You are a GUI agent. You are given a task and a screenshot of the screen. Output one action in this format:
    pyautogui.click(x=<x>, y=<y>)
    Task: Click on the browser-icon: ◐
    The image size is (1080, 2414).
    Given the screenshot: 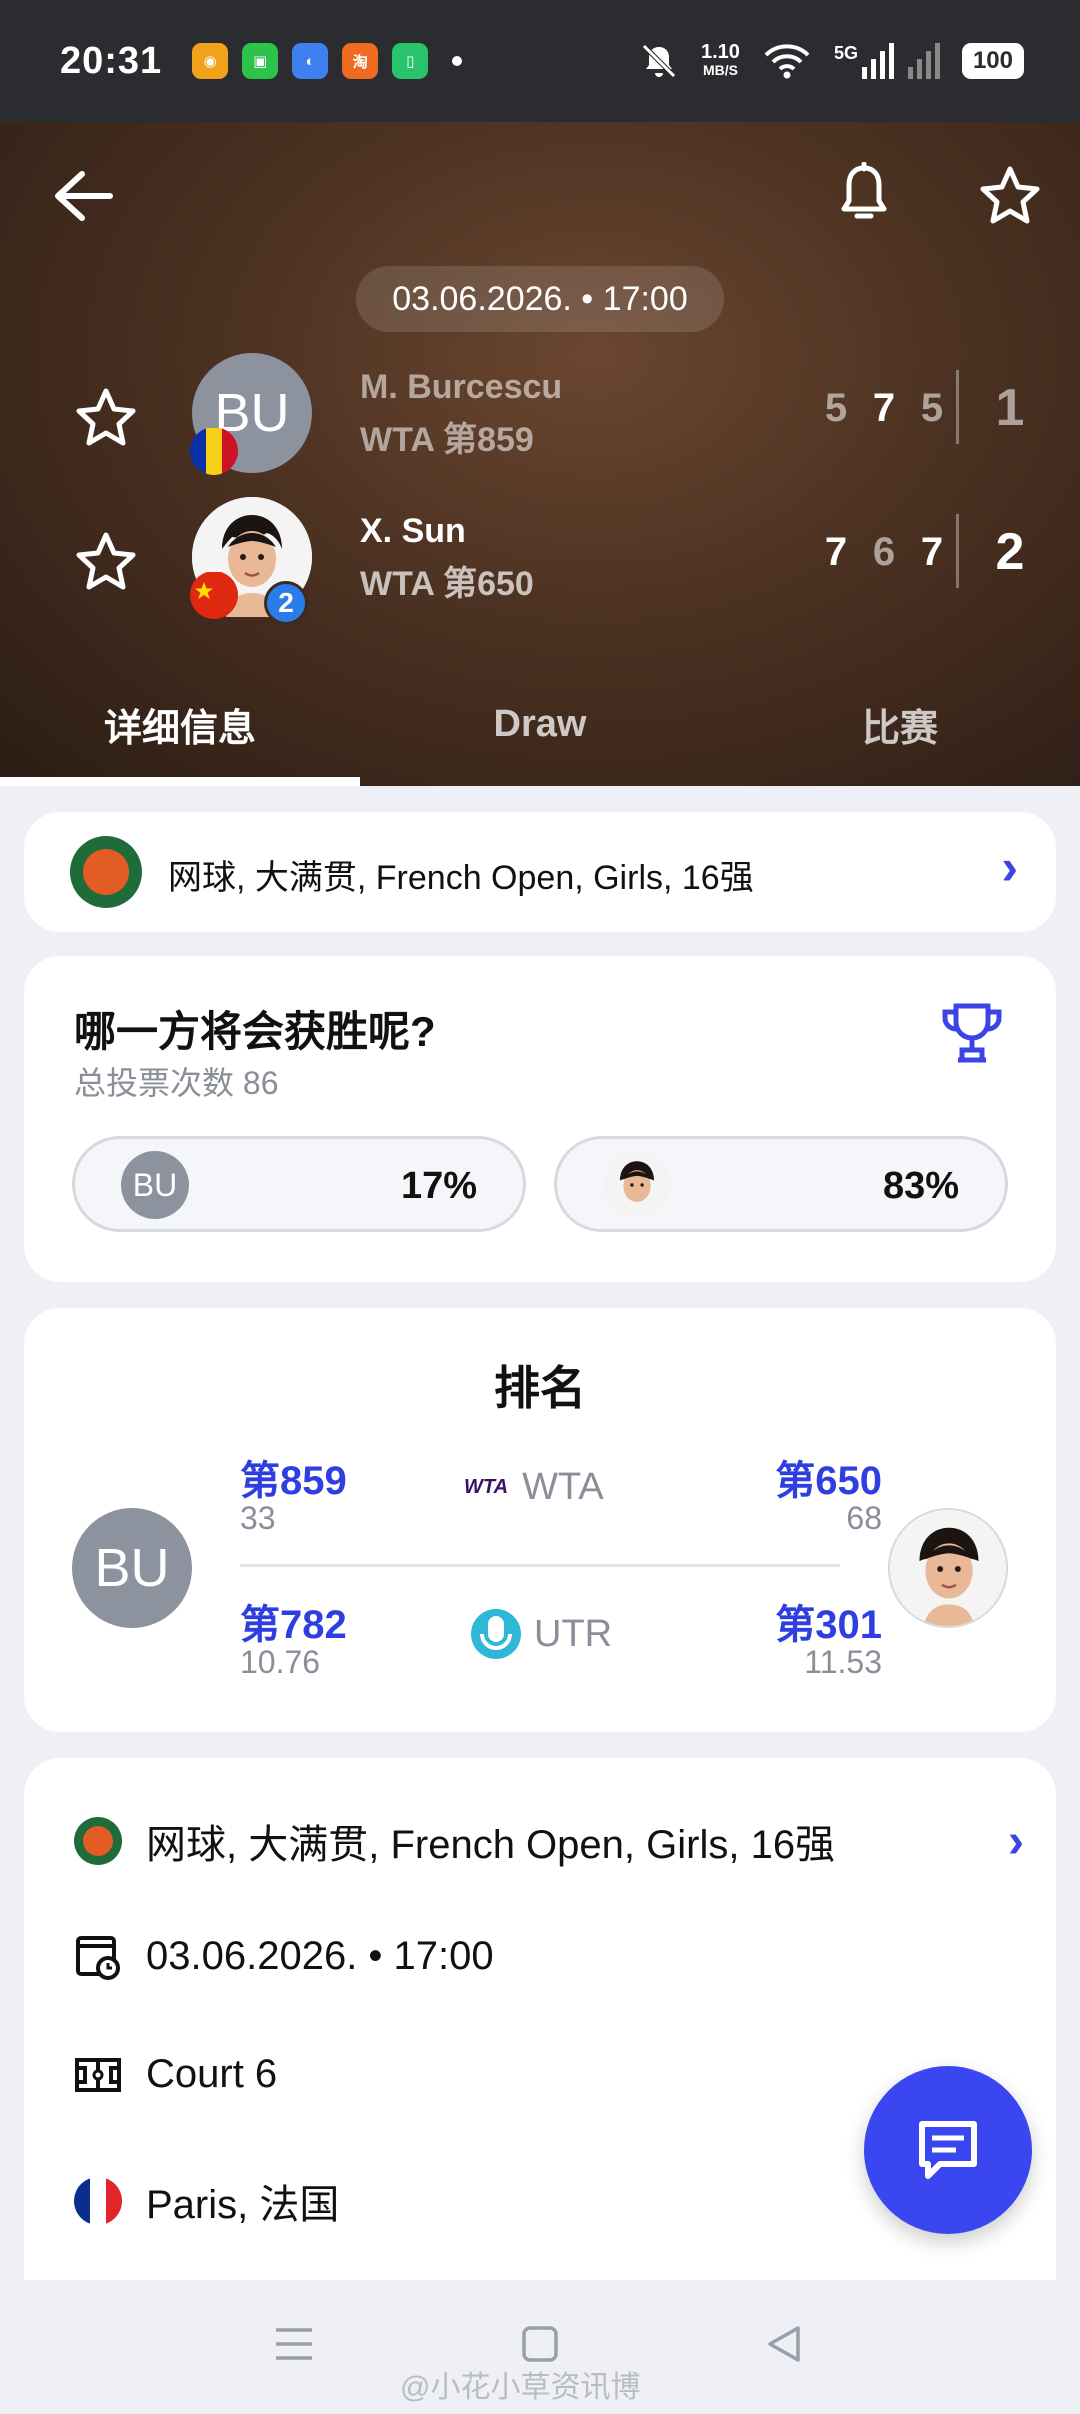 What is the action you would take?
    pyautogui.click(x=310, y=61)
    